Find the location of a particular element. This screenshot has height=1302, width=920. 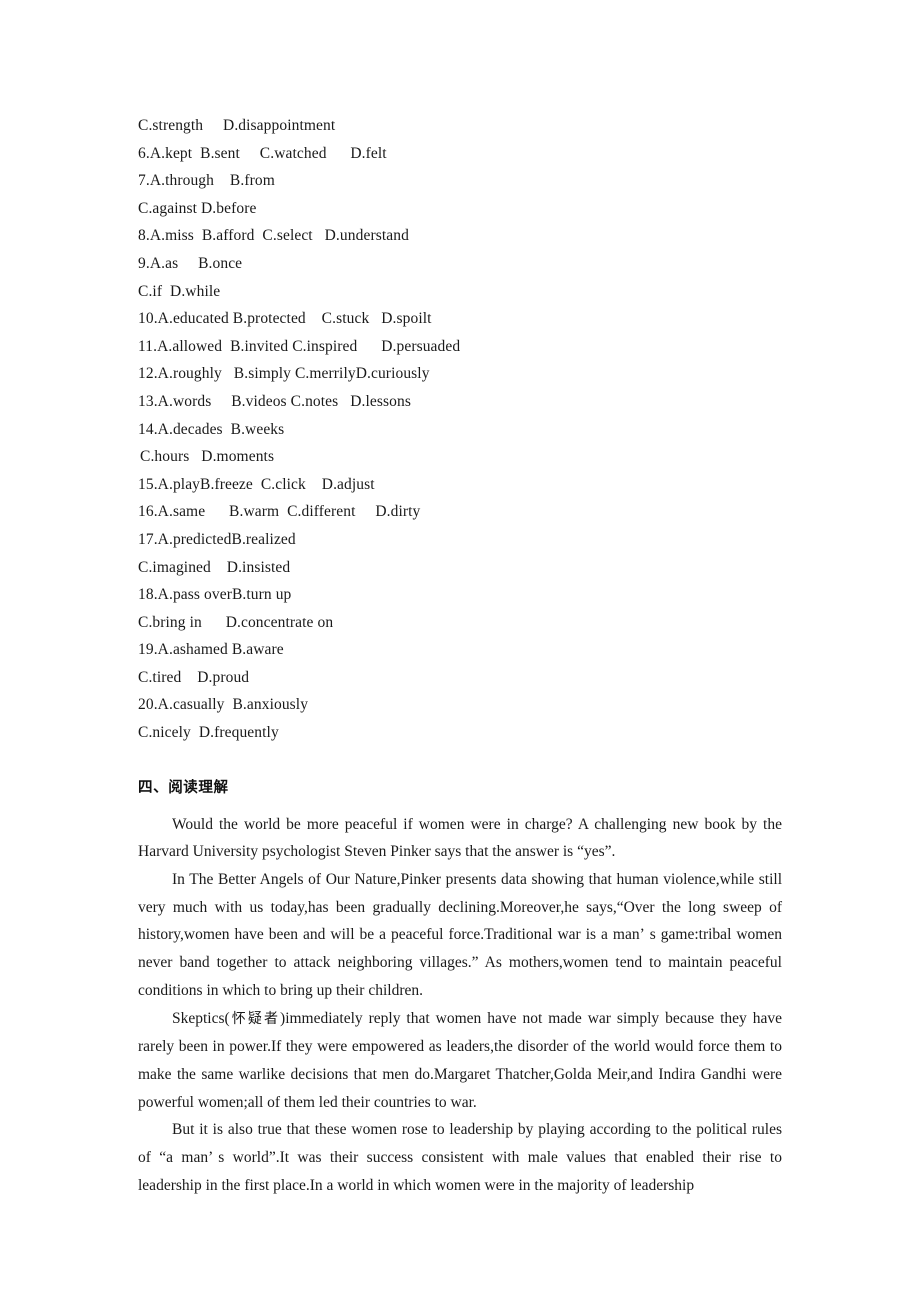

cloze-option-line: C.against D.before is located at coordinates (197, 208).